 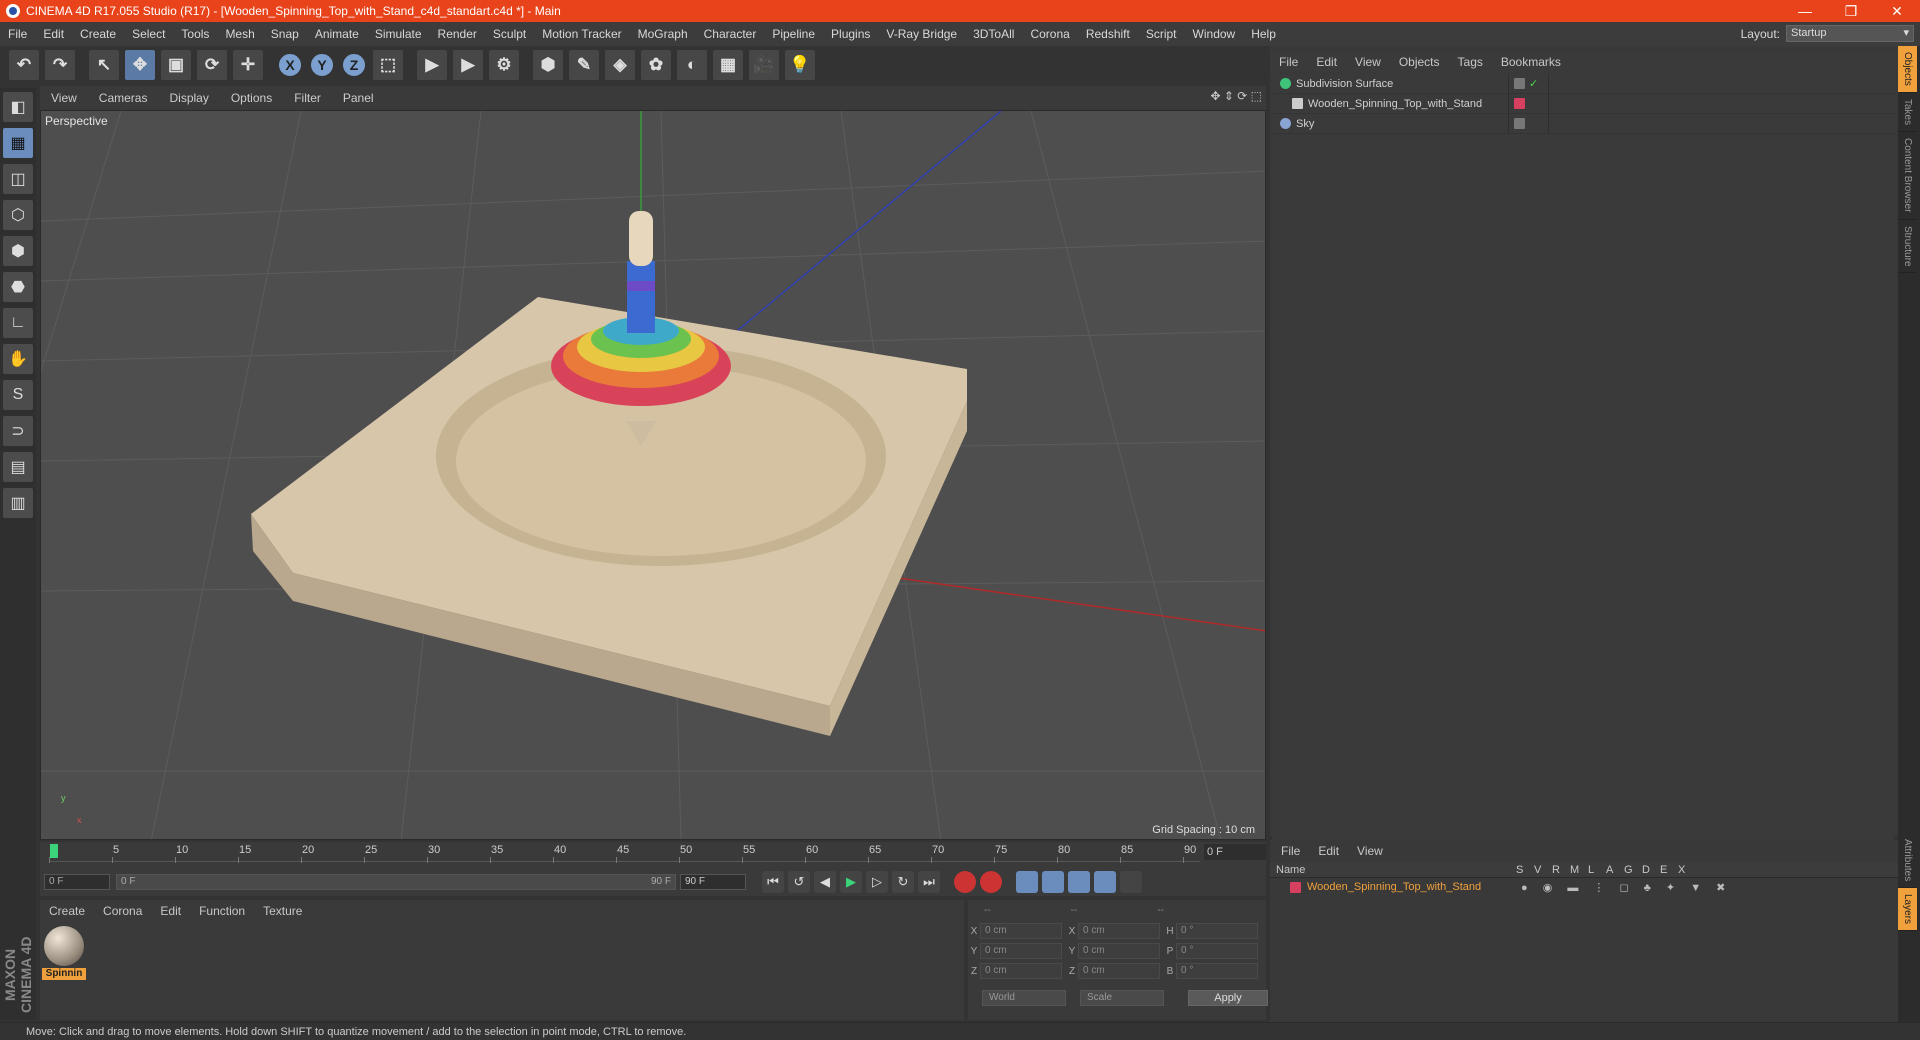 I want to click on key-scale-icon, so click(x=1053, y=882).